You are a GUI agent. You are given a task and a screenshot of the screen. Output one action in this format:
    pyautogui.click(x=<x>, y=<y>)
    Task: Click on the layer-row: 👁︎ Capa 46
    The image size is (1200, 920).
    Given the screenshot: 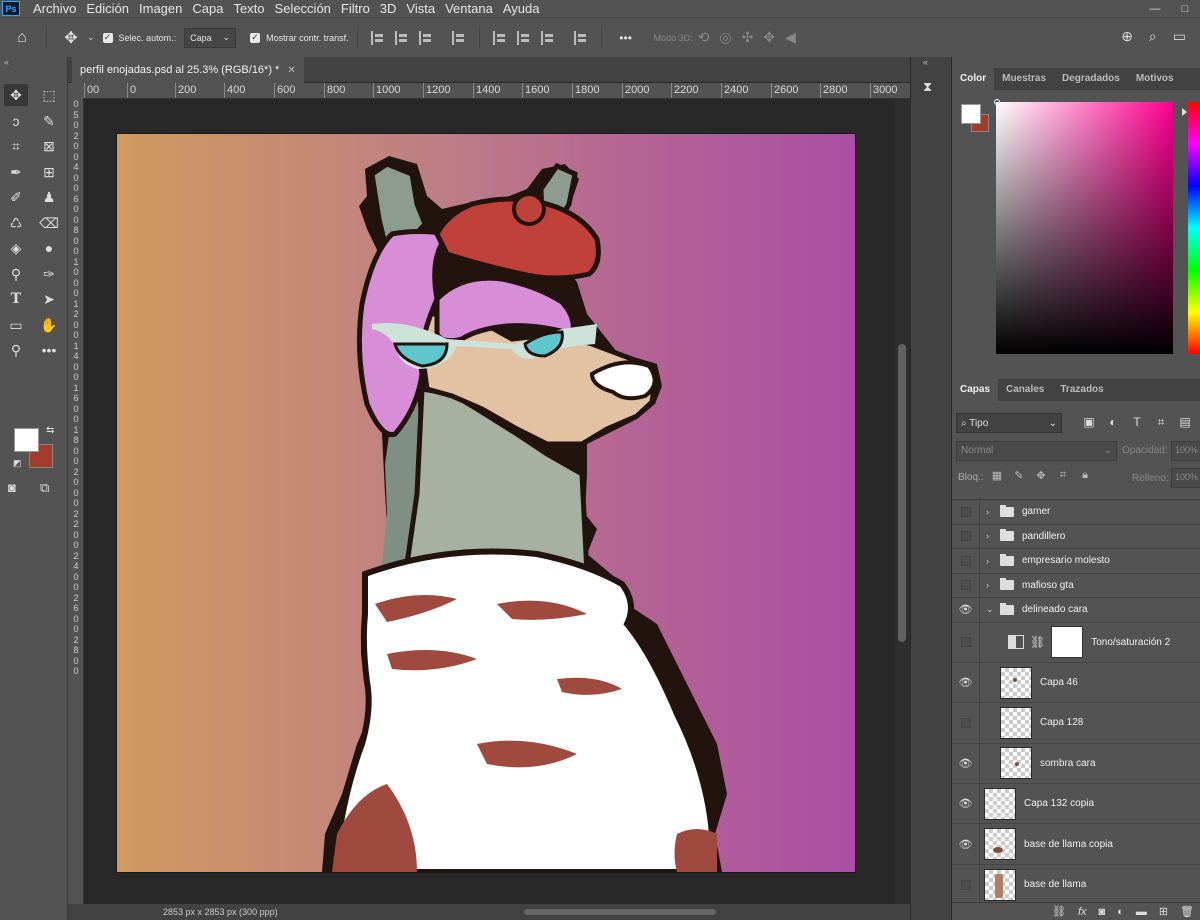 What is the action you would take?
    pyautogui.click(x=1076, y=683)
    